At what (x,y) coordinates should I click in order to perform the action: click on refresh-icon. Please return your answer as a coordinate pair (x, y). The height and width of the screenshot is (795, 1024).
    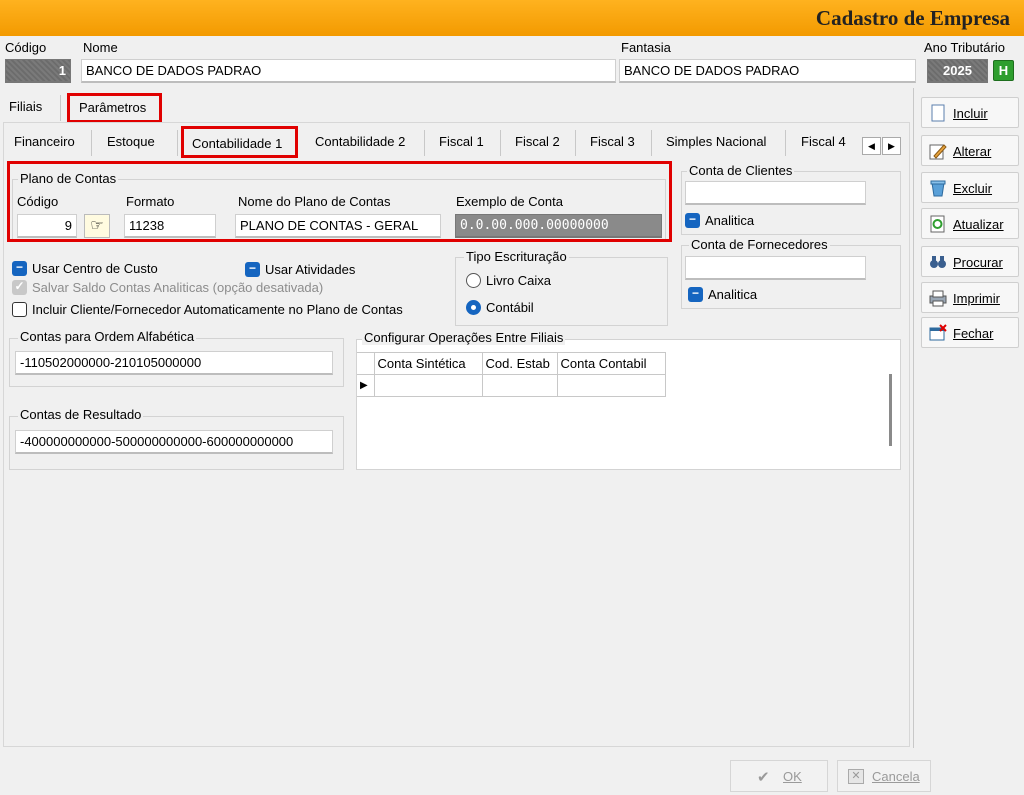
    Looking at the image, I should click on (938, 224).